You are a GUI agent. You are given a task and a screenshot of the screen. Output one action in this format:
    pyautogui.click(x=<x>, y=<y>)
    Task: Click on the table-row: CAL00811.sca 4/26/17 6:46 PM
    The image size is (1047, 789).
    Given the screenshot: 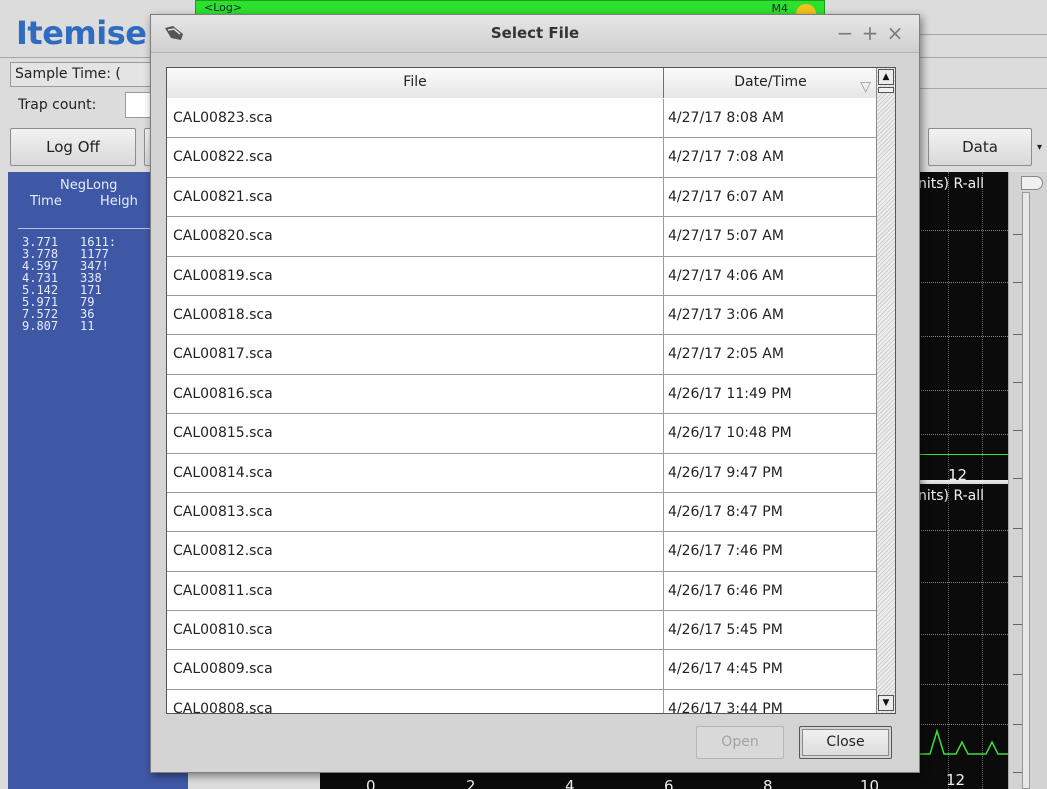 What is the action you would take?
    pyautogui.click(x=522, y=591)
    